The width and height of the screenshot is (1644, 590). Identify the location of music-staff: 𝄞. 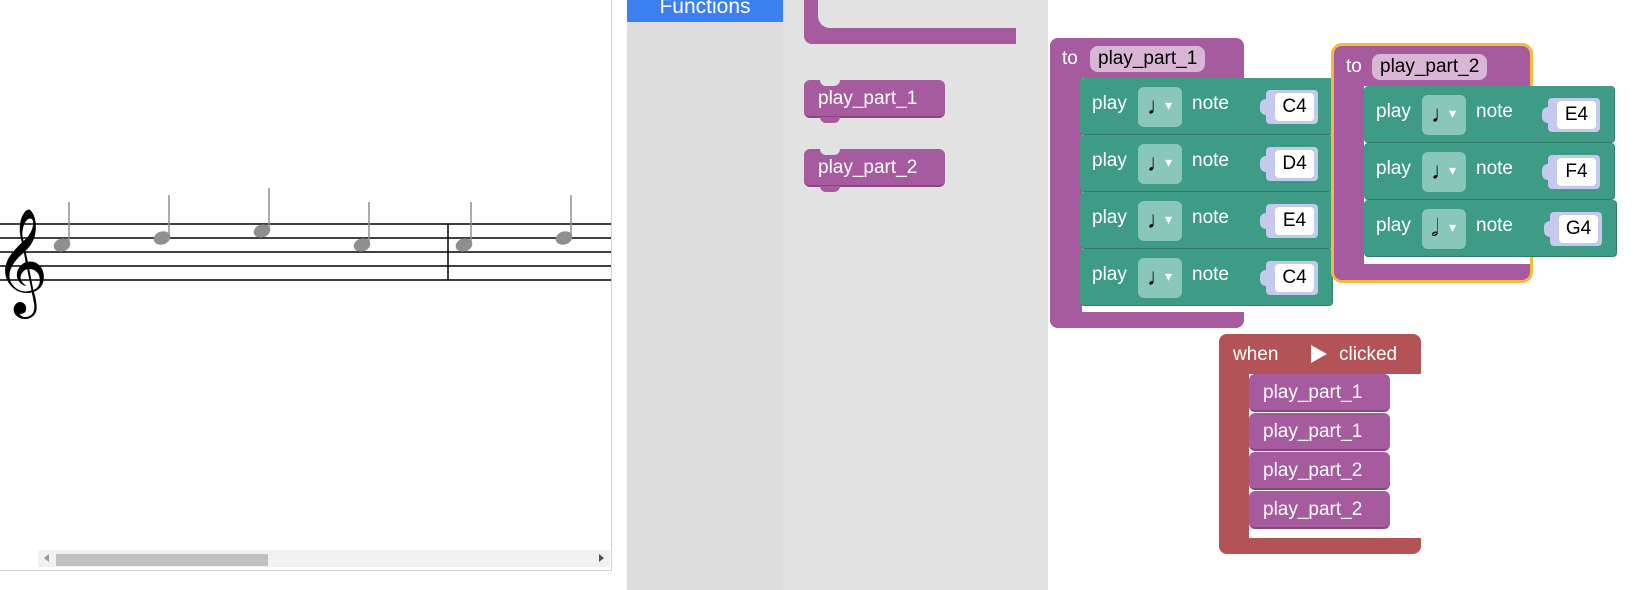
(305, 253).